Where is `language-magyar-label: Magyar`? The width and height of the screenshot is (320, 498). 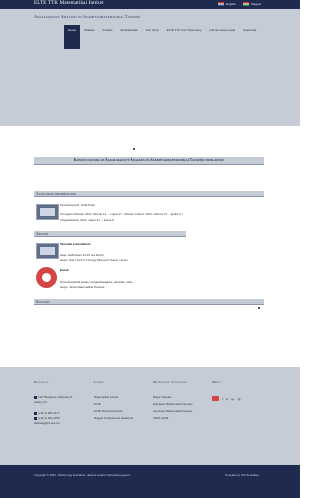 language-magyar-label: Magyar is located at coordinates (256, 4).